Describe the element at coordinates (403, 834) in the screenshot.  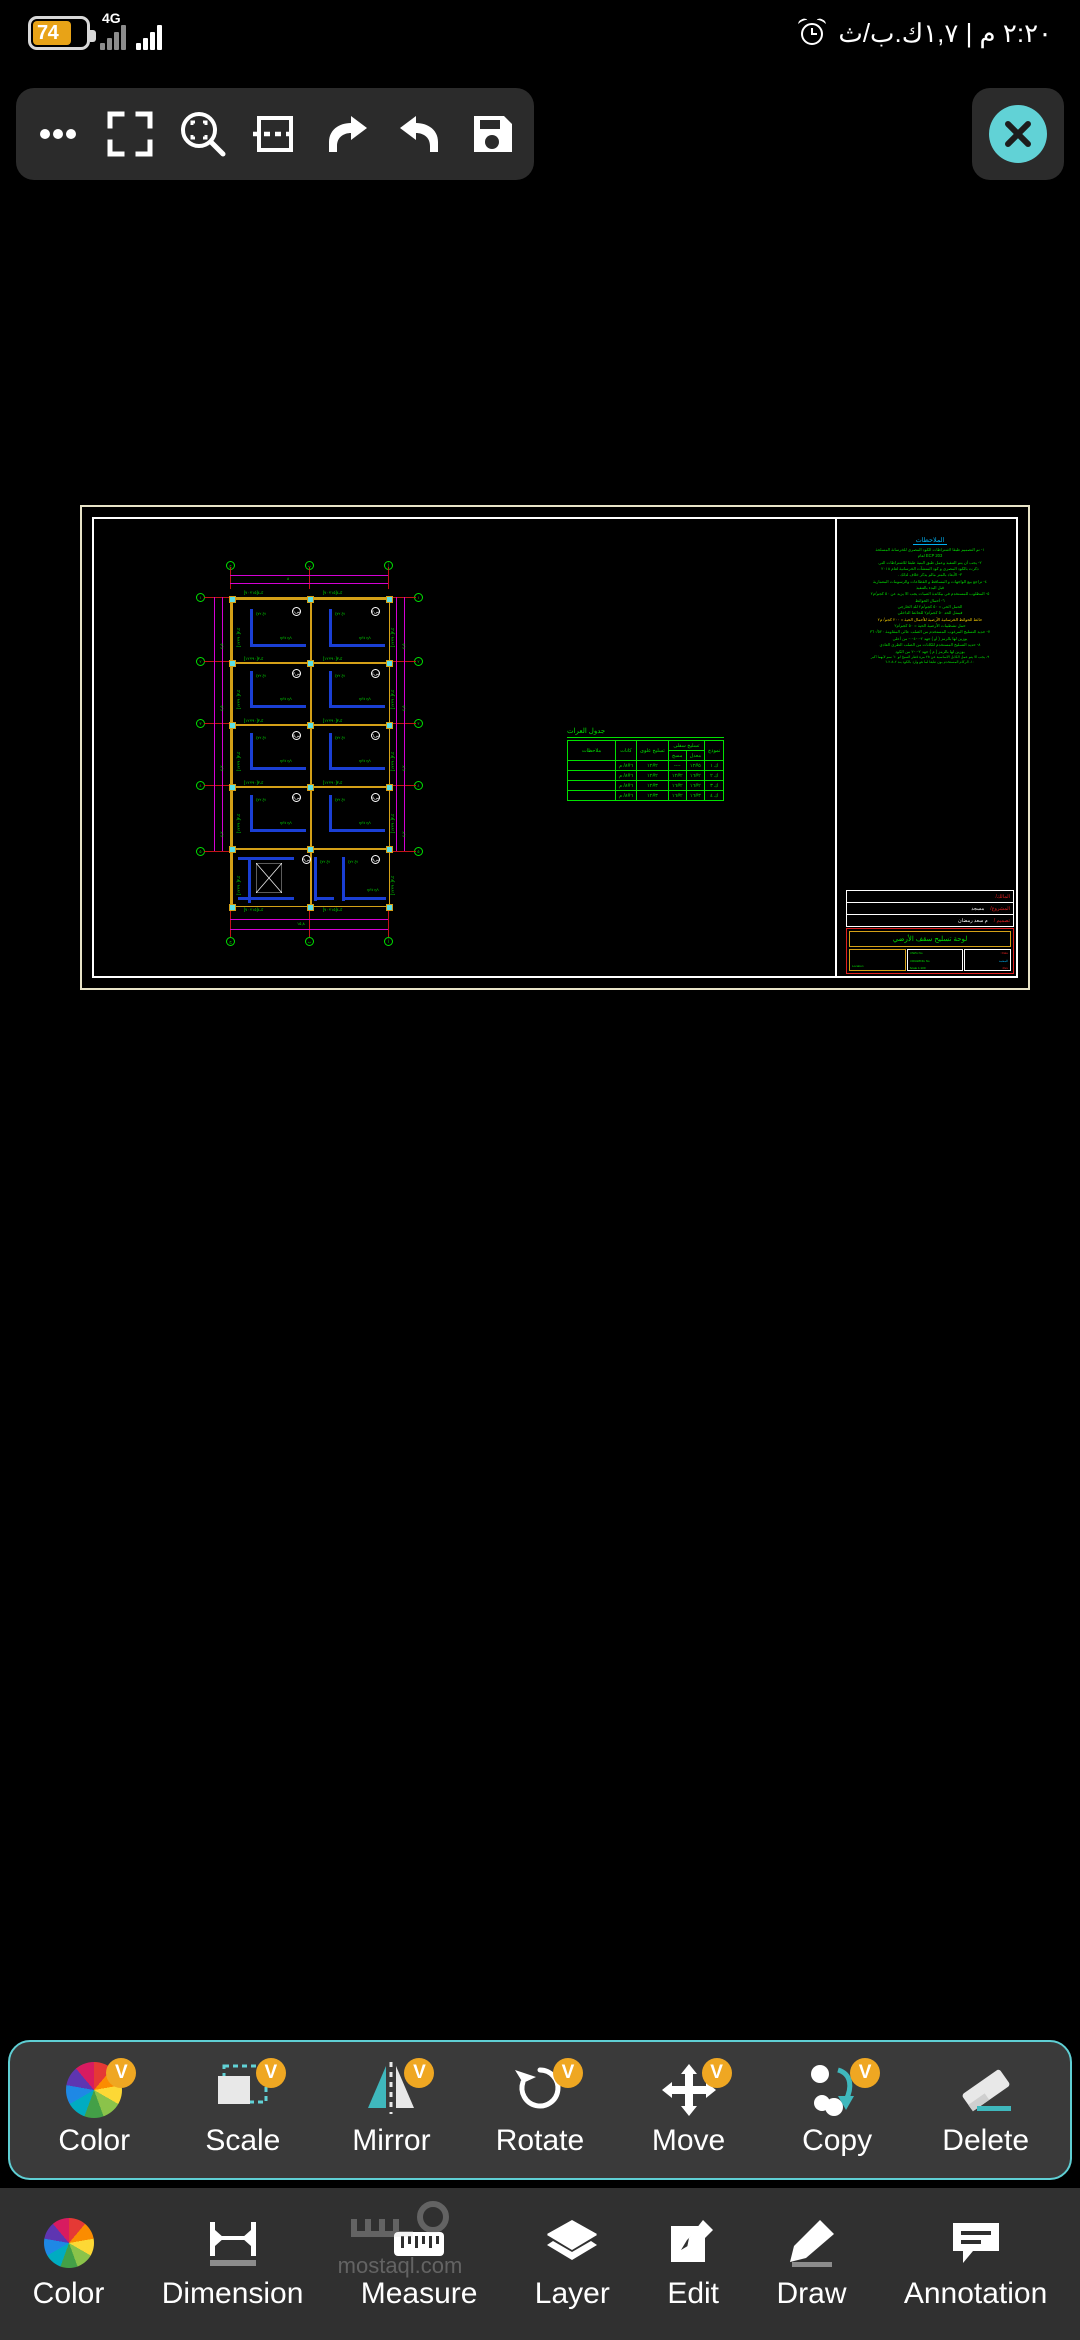
I see `dim-right-4: ٤,٢` at that location.